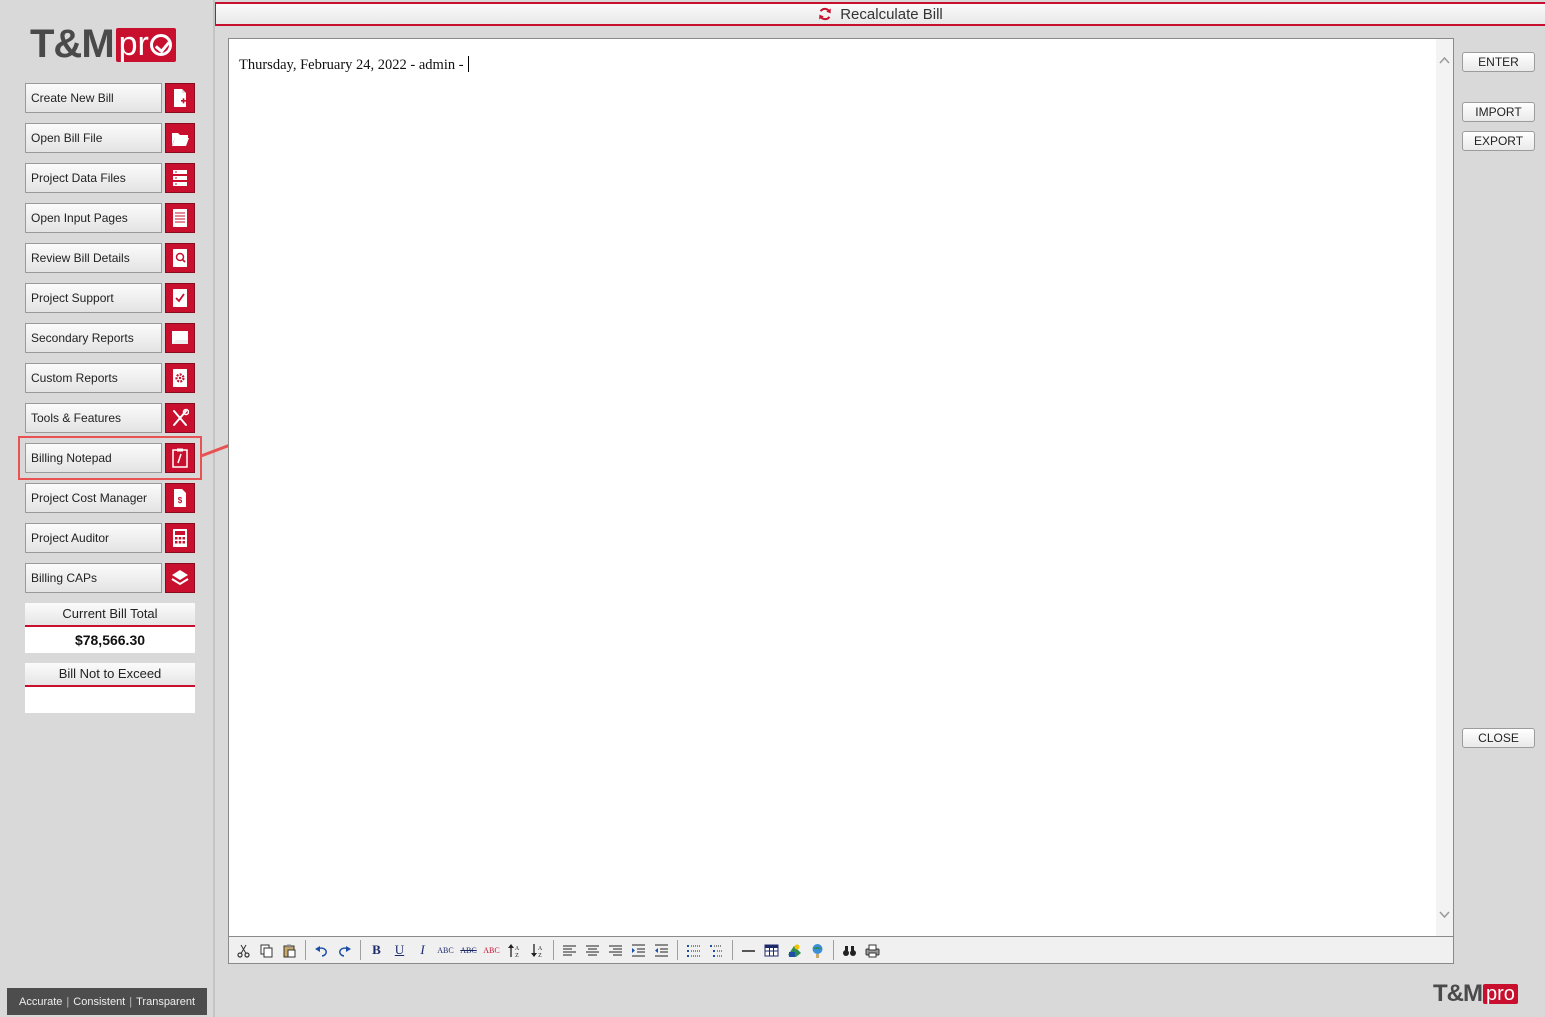  Describe the element at coordinates (93, 538) in the screenshot. I see `sidebar-item-label: Project Auditor` at that location.